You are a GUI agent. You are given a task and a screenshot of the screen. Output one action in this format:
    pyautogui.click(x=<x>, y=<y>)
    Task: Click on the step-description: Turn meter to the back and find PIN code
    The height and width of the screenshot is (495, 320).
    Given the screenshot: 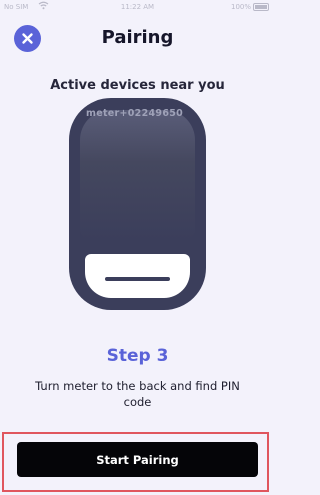 What is the action you would take?
    pyautogui.click(x=137, y=394)
    